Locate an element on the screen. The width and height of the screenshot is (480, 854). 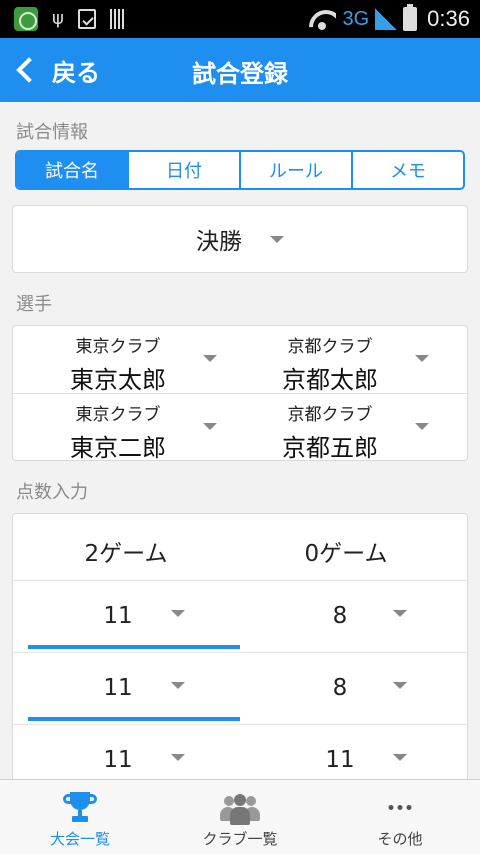
player-select-right: 京都クラブ 京都五郎 is located at coordinates (338, 428).